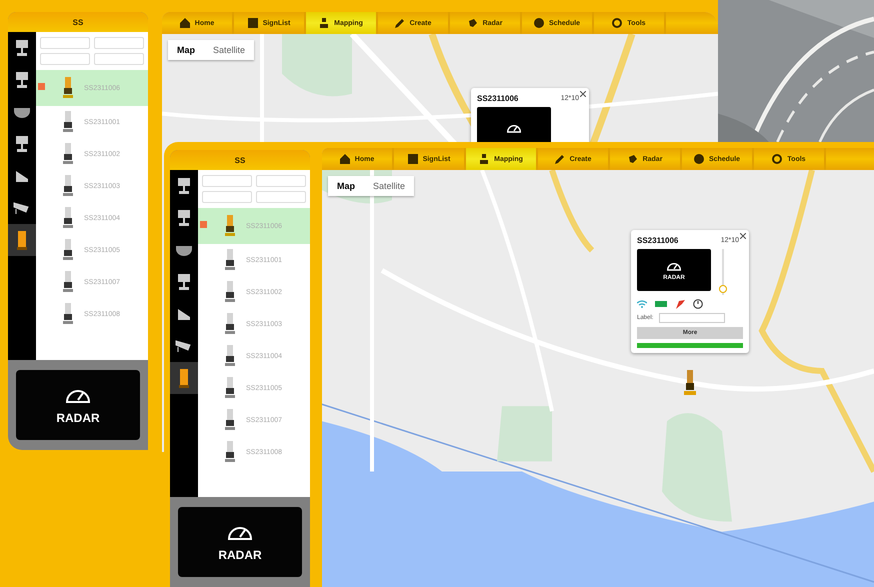 The height and width of the screenshot is (587, 874). Describe the element at coordinates (399, 23) in the screenshot. I see `pencil-icon` at that location.